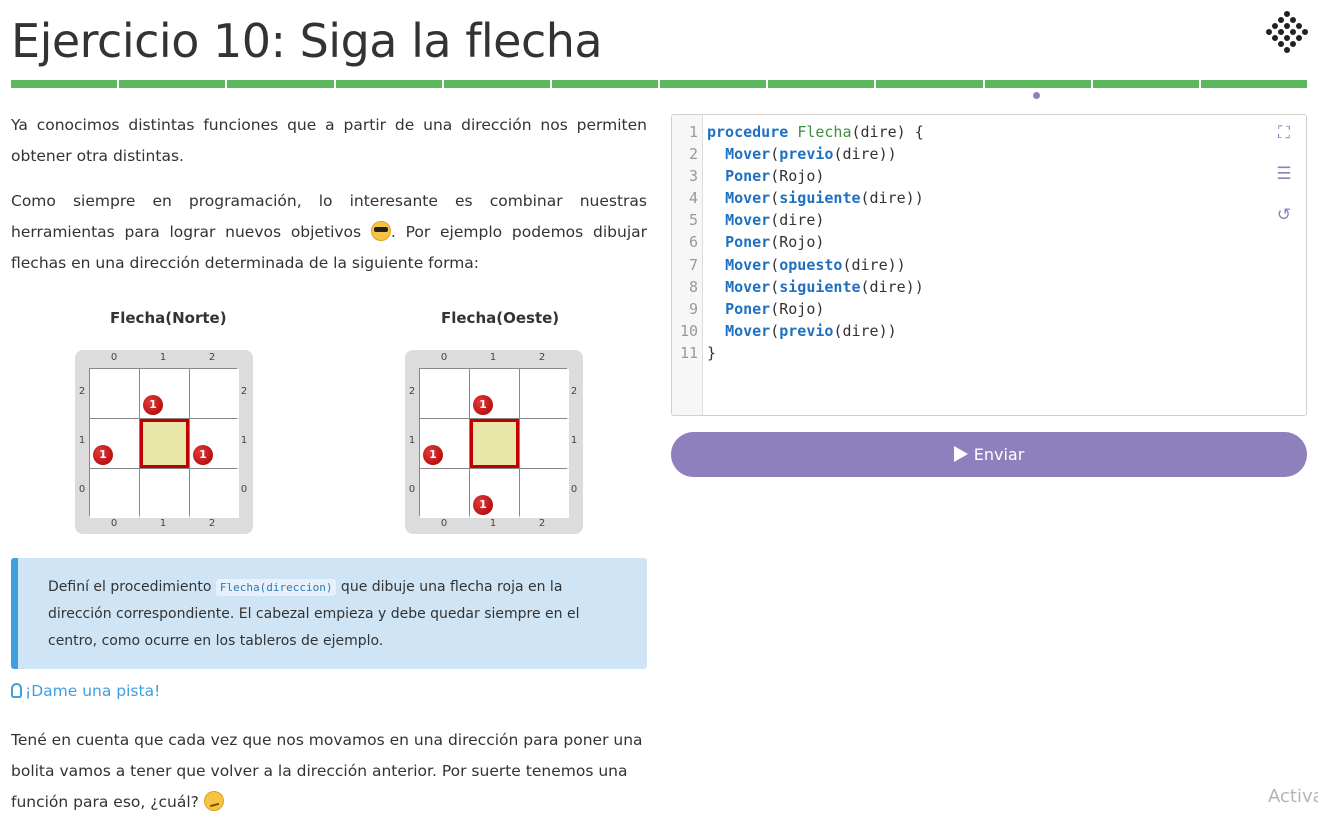 The width and height of the screenshot is (1318, 815). Describe the element at coordinates (693, 176) in the screenshot. I see `line-number: 3` at that location.